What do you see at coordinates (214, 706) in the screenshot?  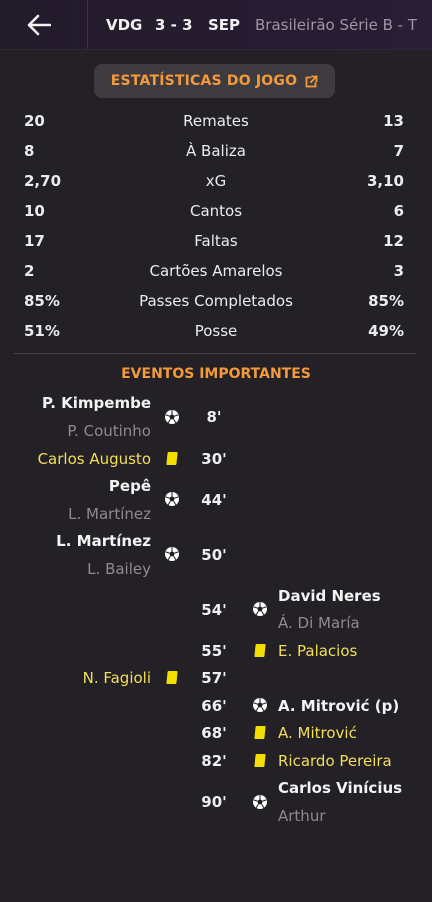 I see `event-minute: 66'` at bounding box center [214, 706].